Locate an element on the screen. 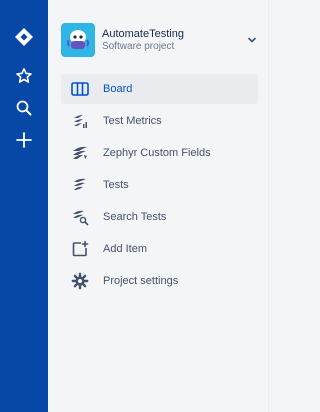  menu-label-project-settings: Project settings is located at coordinates (141, 281).